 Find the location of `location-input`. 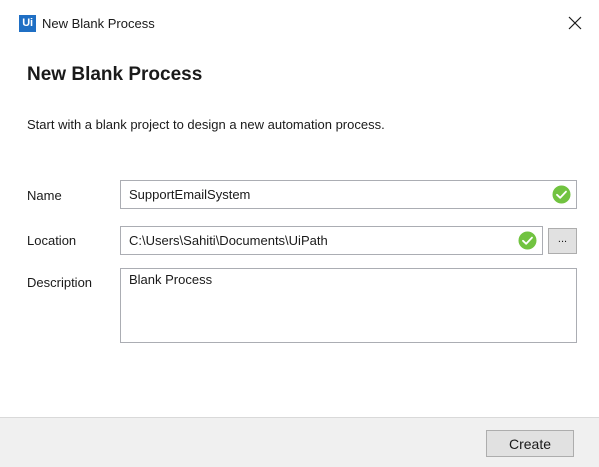

location-input is located at coordinates (331, 240).